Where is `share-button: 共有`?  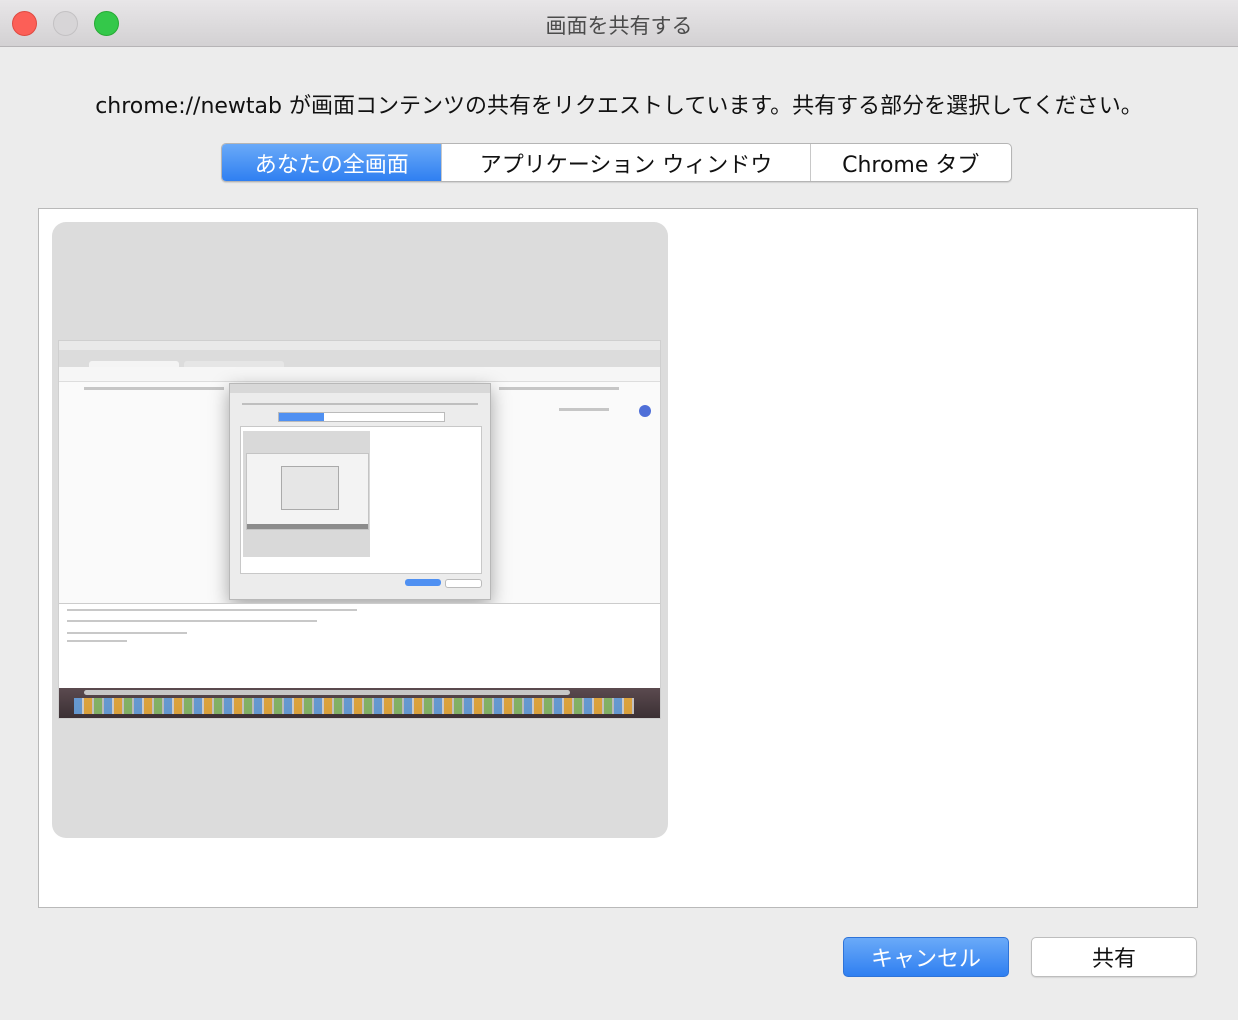
share-button: 共有 is located at coordinates (1114, 957).